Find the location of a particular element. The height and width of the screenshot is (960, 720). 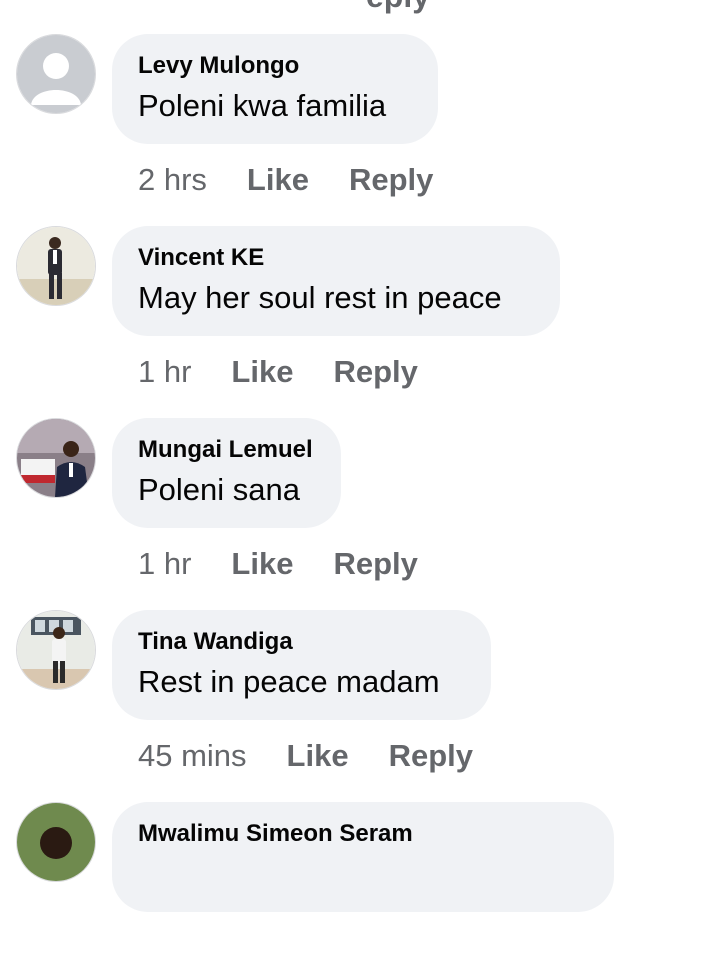

comment-bubble: Tina Wandiga Rest in peace madam is located at coordinates (301, 665).